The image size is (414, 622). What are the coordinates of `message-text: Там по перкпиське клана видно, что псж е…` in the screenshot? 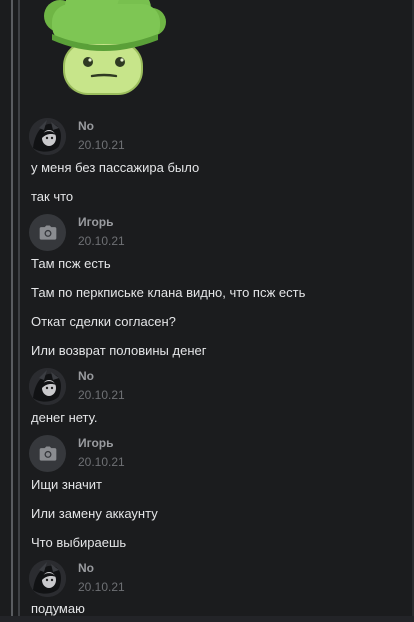 It's located at (168, 292).